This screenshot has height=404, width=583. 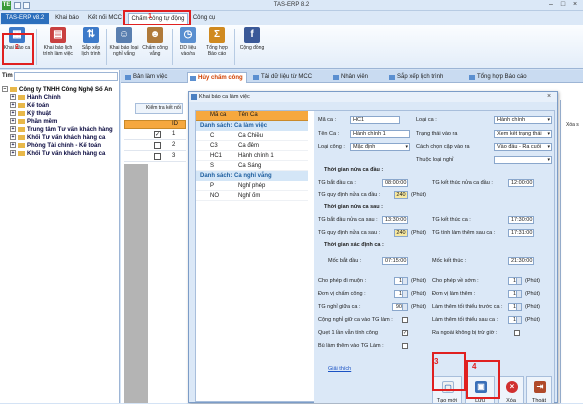 I want to click on tree-node: + Trung tâm Tư vấn khách hàng, so click(x=61, y=130).